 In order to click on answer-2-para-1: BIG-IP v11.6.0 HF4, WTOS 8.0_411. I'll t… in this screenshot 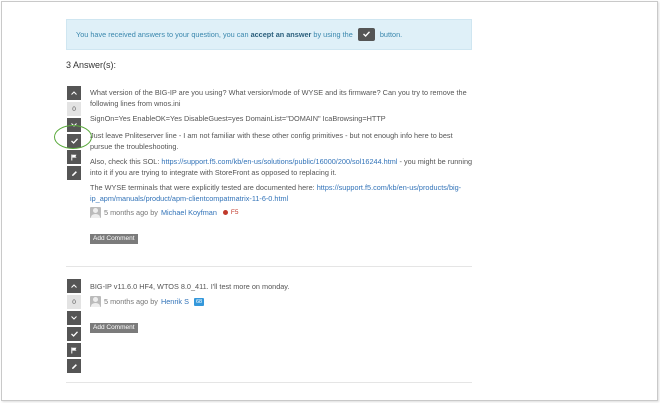, I will do `click(190, 286)`.